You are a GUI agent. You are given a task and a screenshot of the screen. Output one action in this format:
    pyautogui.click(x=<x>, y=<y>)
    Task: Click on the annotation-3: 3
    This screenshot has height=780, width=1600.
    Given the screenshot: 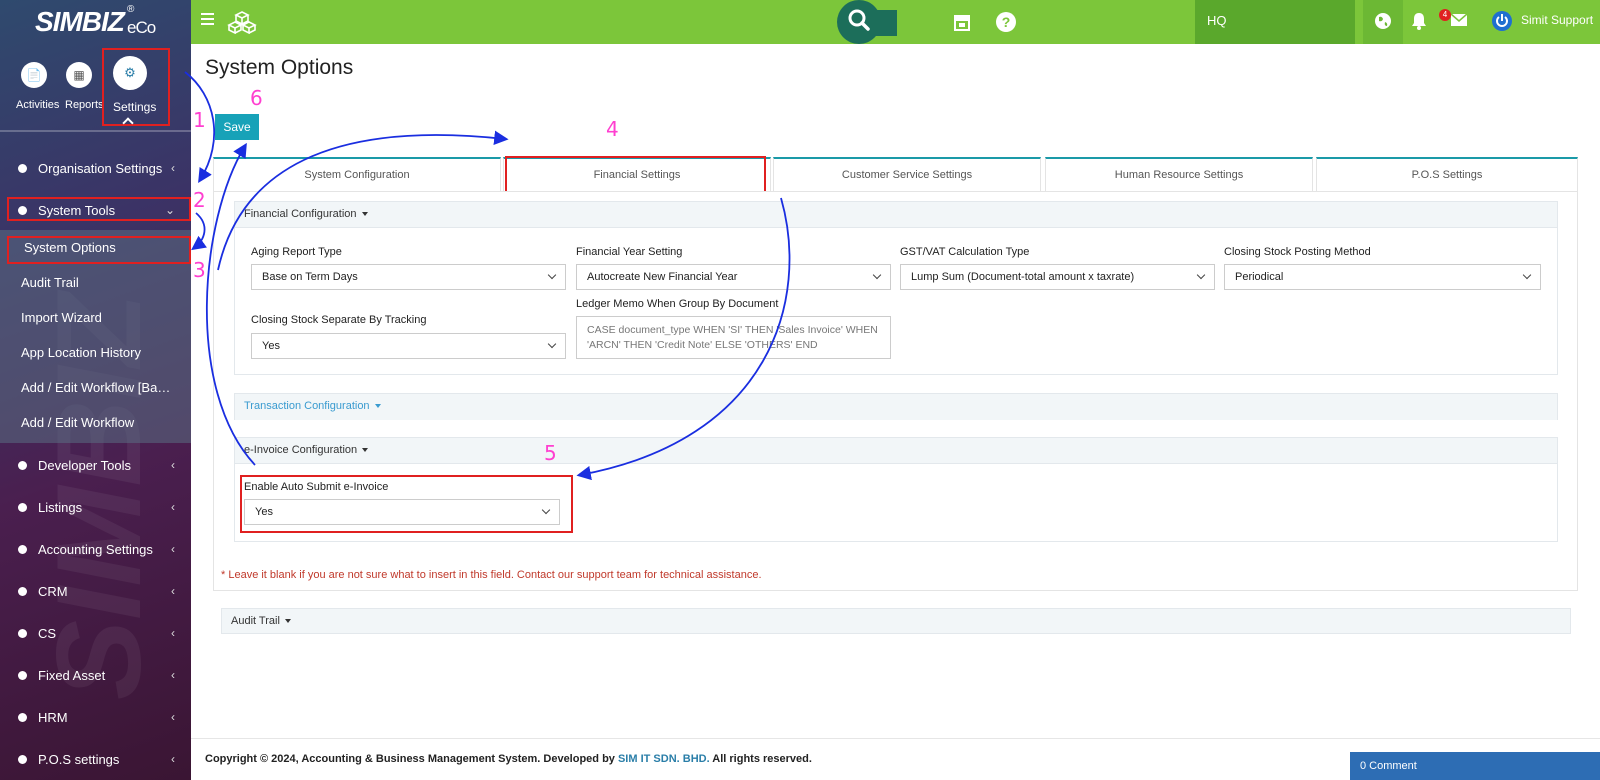 What is the action you would take?
    pyautogui.click(x=199, y=270)
    